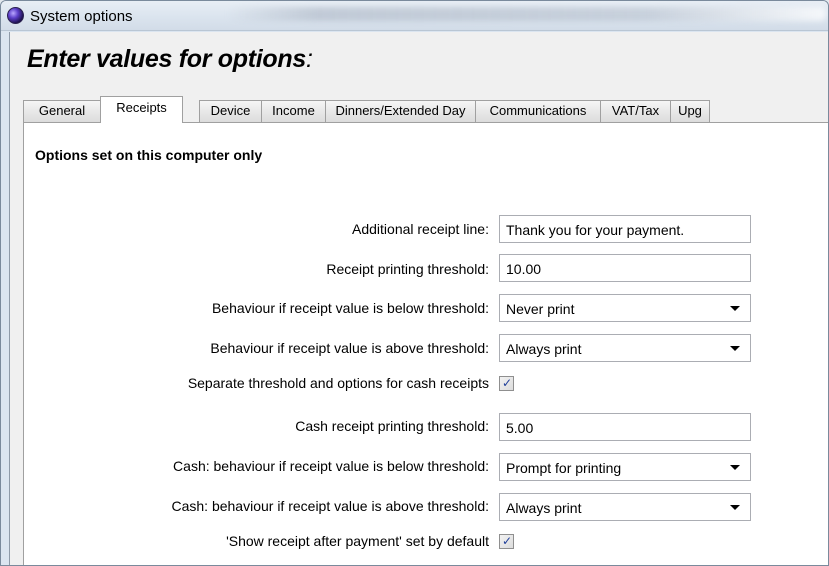 The image size is (829, 566). What do you see at coordinates (62, 111) in the screenshot?
I see `tab-general: General` at bounding box center [62, 111].